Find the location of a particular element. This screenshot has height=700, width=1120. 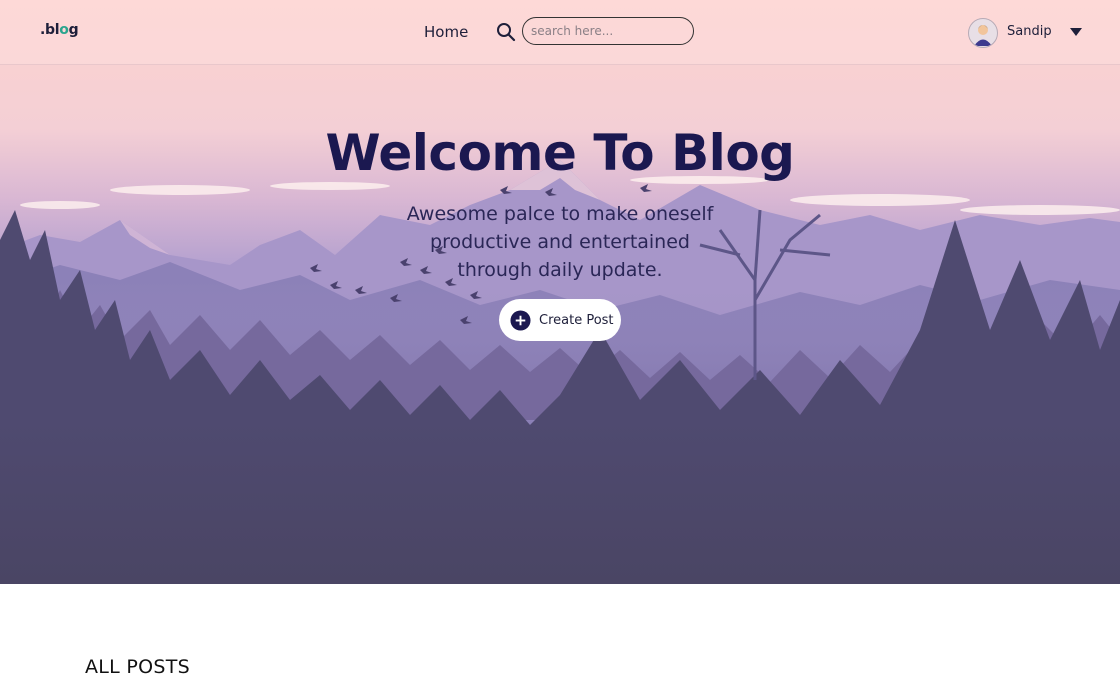

user-name-label: Sandip is located at coordinates (1029, 31).